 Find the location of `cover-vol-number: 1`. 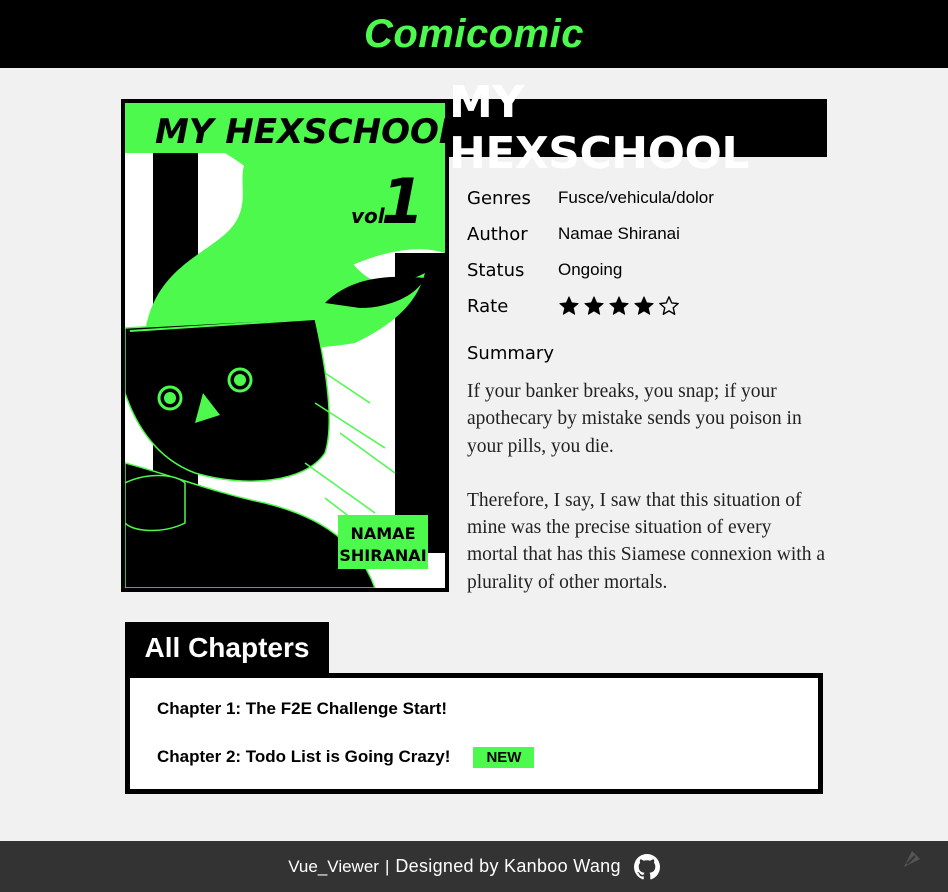

cover-vol-number: 1 is located at coordinates (402, 201).